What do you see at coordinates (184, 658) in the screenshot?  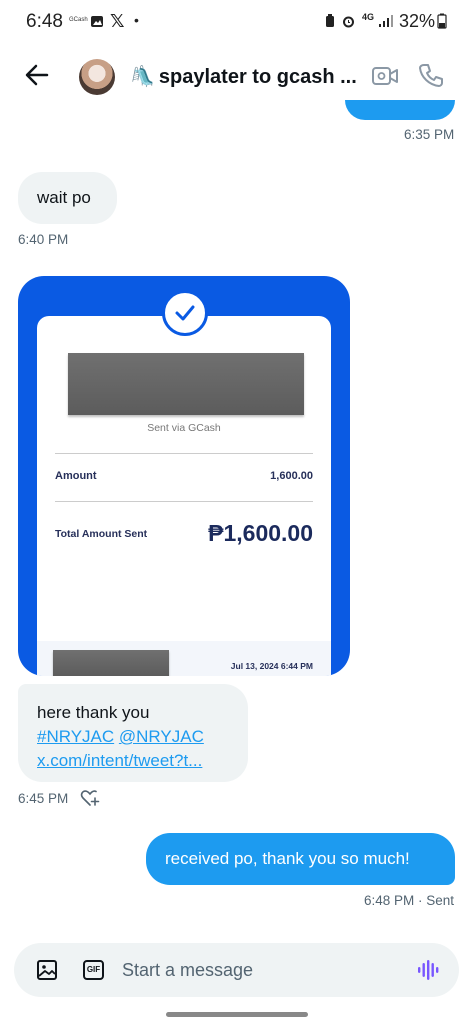 I see `receipt-footer: Jul 13, 2024 6:44 PM` at bounding box center [184, 658].